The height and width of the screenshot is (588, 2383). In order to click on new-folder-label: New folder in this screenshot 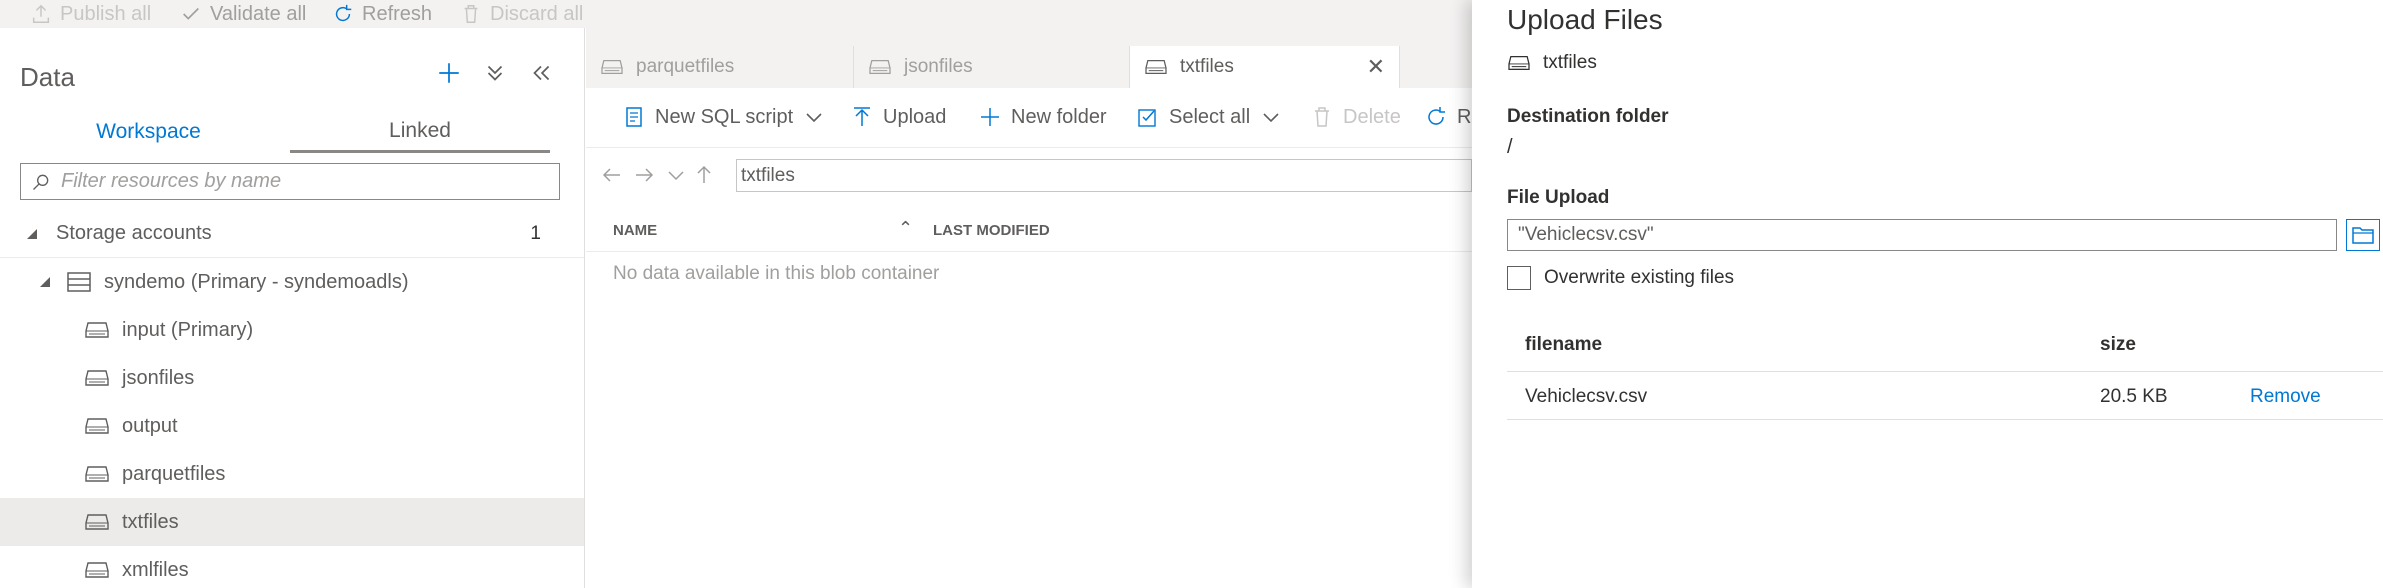, I will do `click(1059, 116)`.